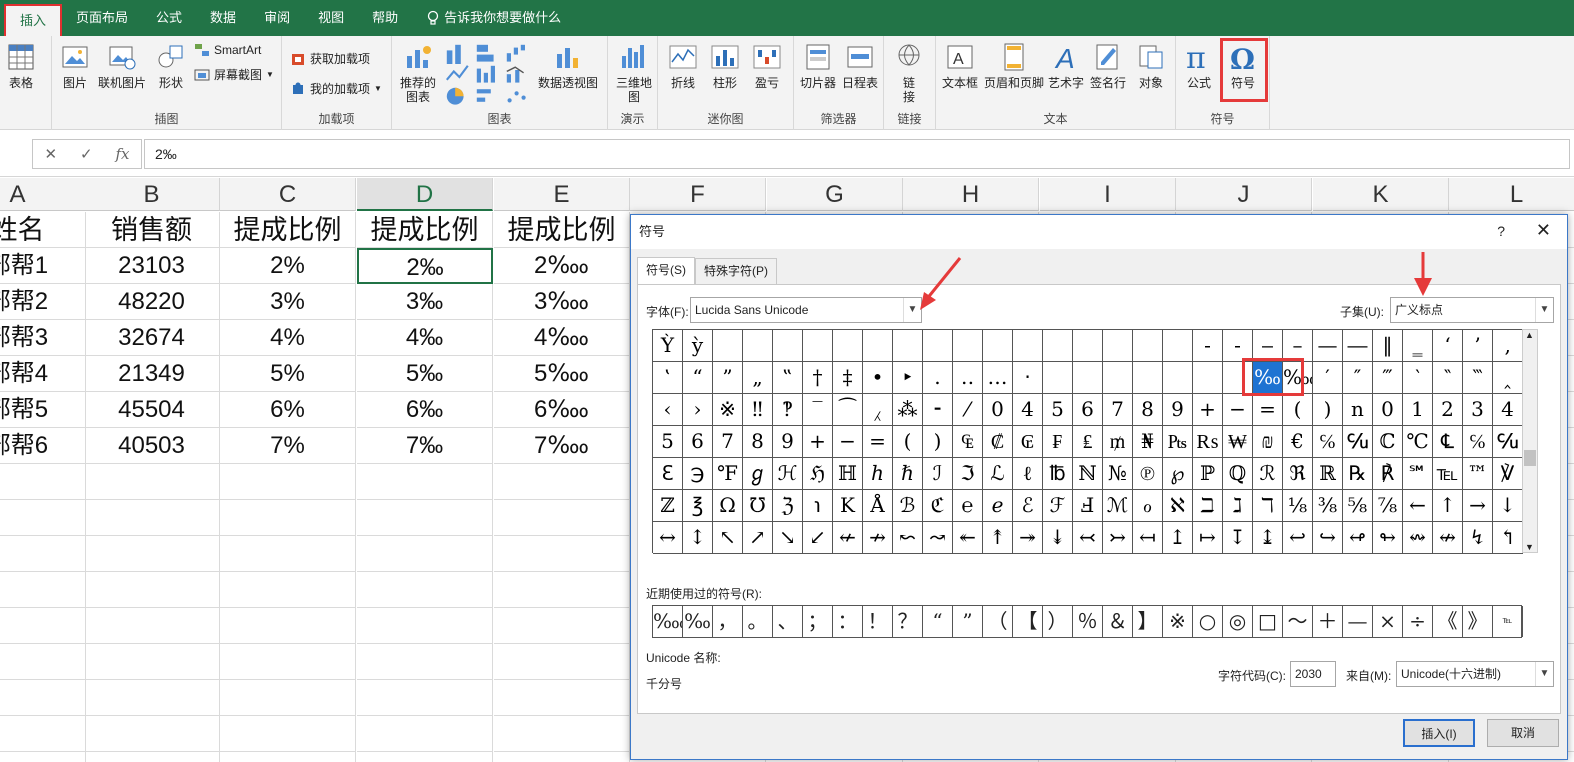  What do you see at coordinates (971, 194) in the screenshot?
I see `column-header-h: H` at bounding box center [971, 194].